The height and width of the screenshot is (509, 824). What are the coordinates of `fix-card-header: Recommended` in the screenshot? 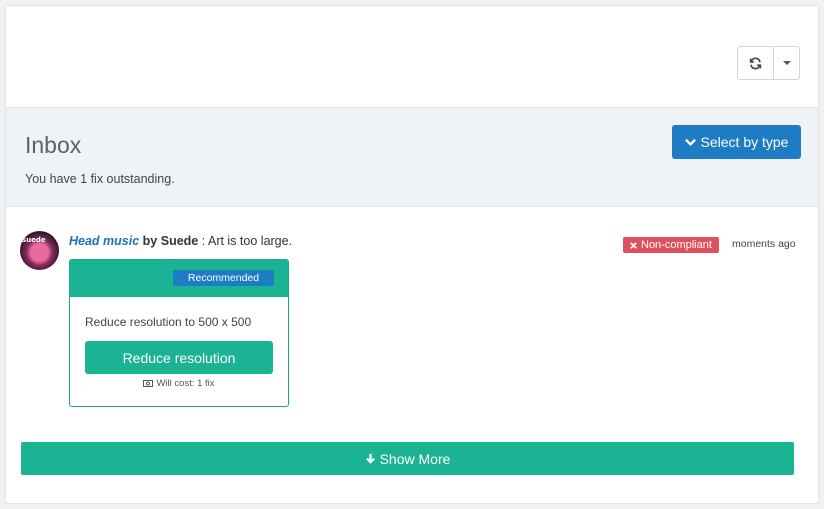 It's located at (179, 278).